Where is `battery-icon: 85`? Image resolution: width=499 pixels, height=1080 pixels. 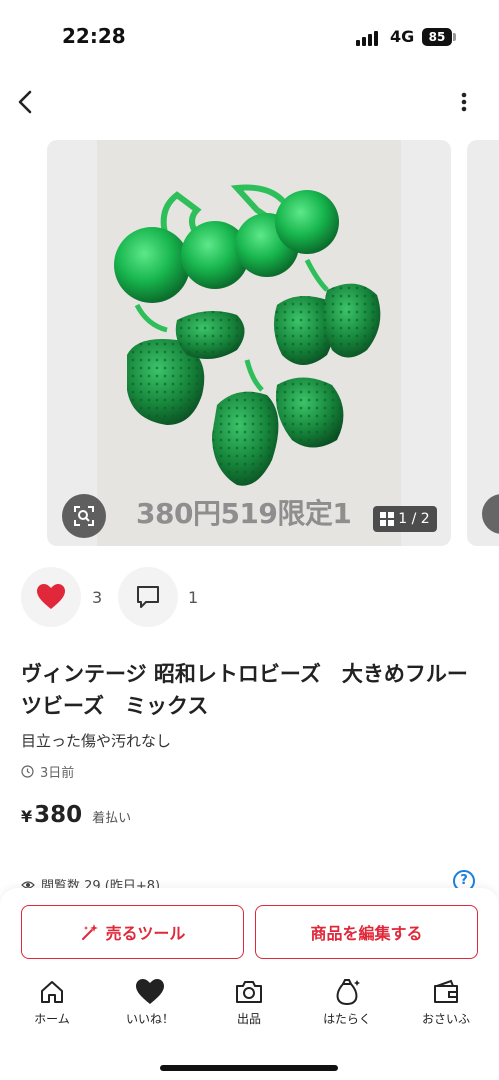 battery-icon: 85 is located at coordinates (437, 37).